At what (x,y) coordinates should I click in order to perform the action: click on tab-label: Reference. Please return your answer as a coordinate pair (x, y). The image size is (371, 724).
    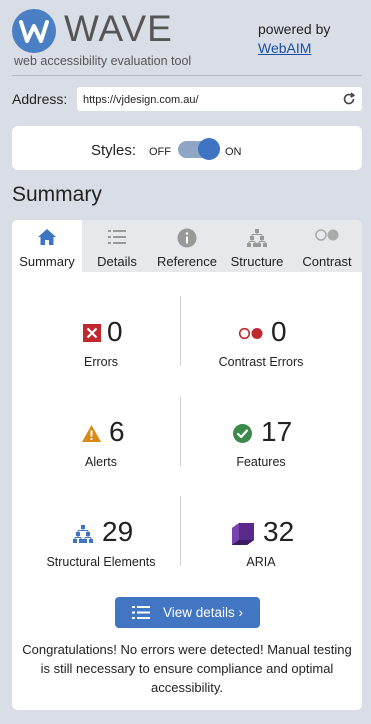
    Looking at the image, I should click on (187, 261).